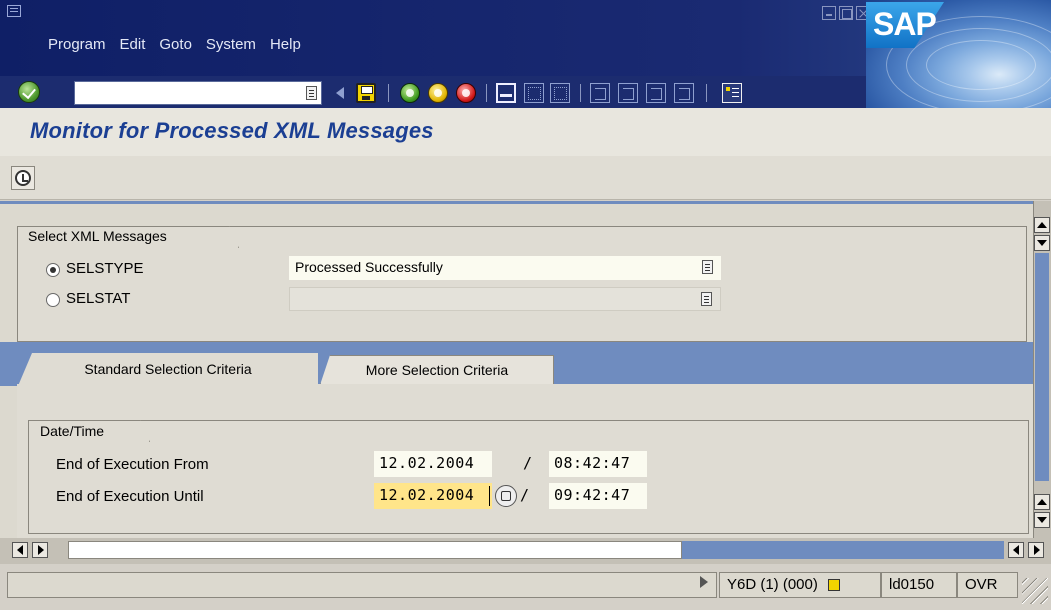 The width and height of the screenshot is (1051, 610). I want to click on application-toolbar, so click(525, 178).